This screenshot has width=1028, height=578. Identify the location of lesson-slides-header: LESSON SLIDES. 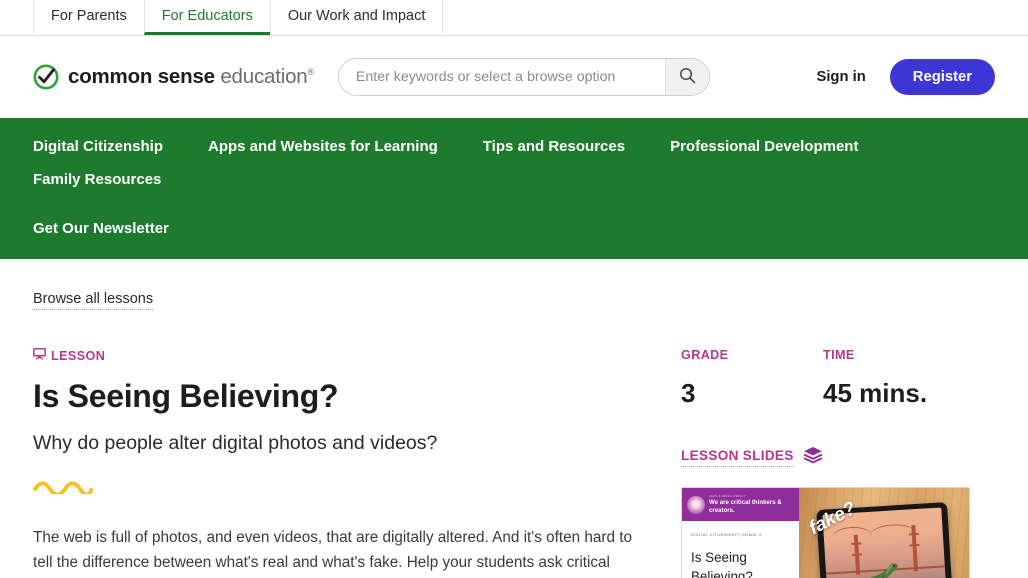
(838, 457).